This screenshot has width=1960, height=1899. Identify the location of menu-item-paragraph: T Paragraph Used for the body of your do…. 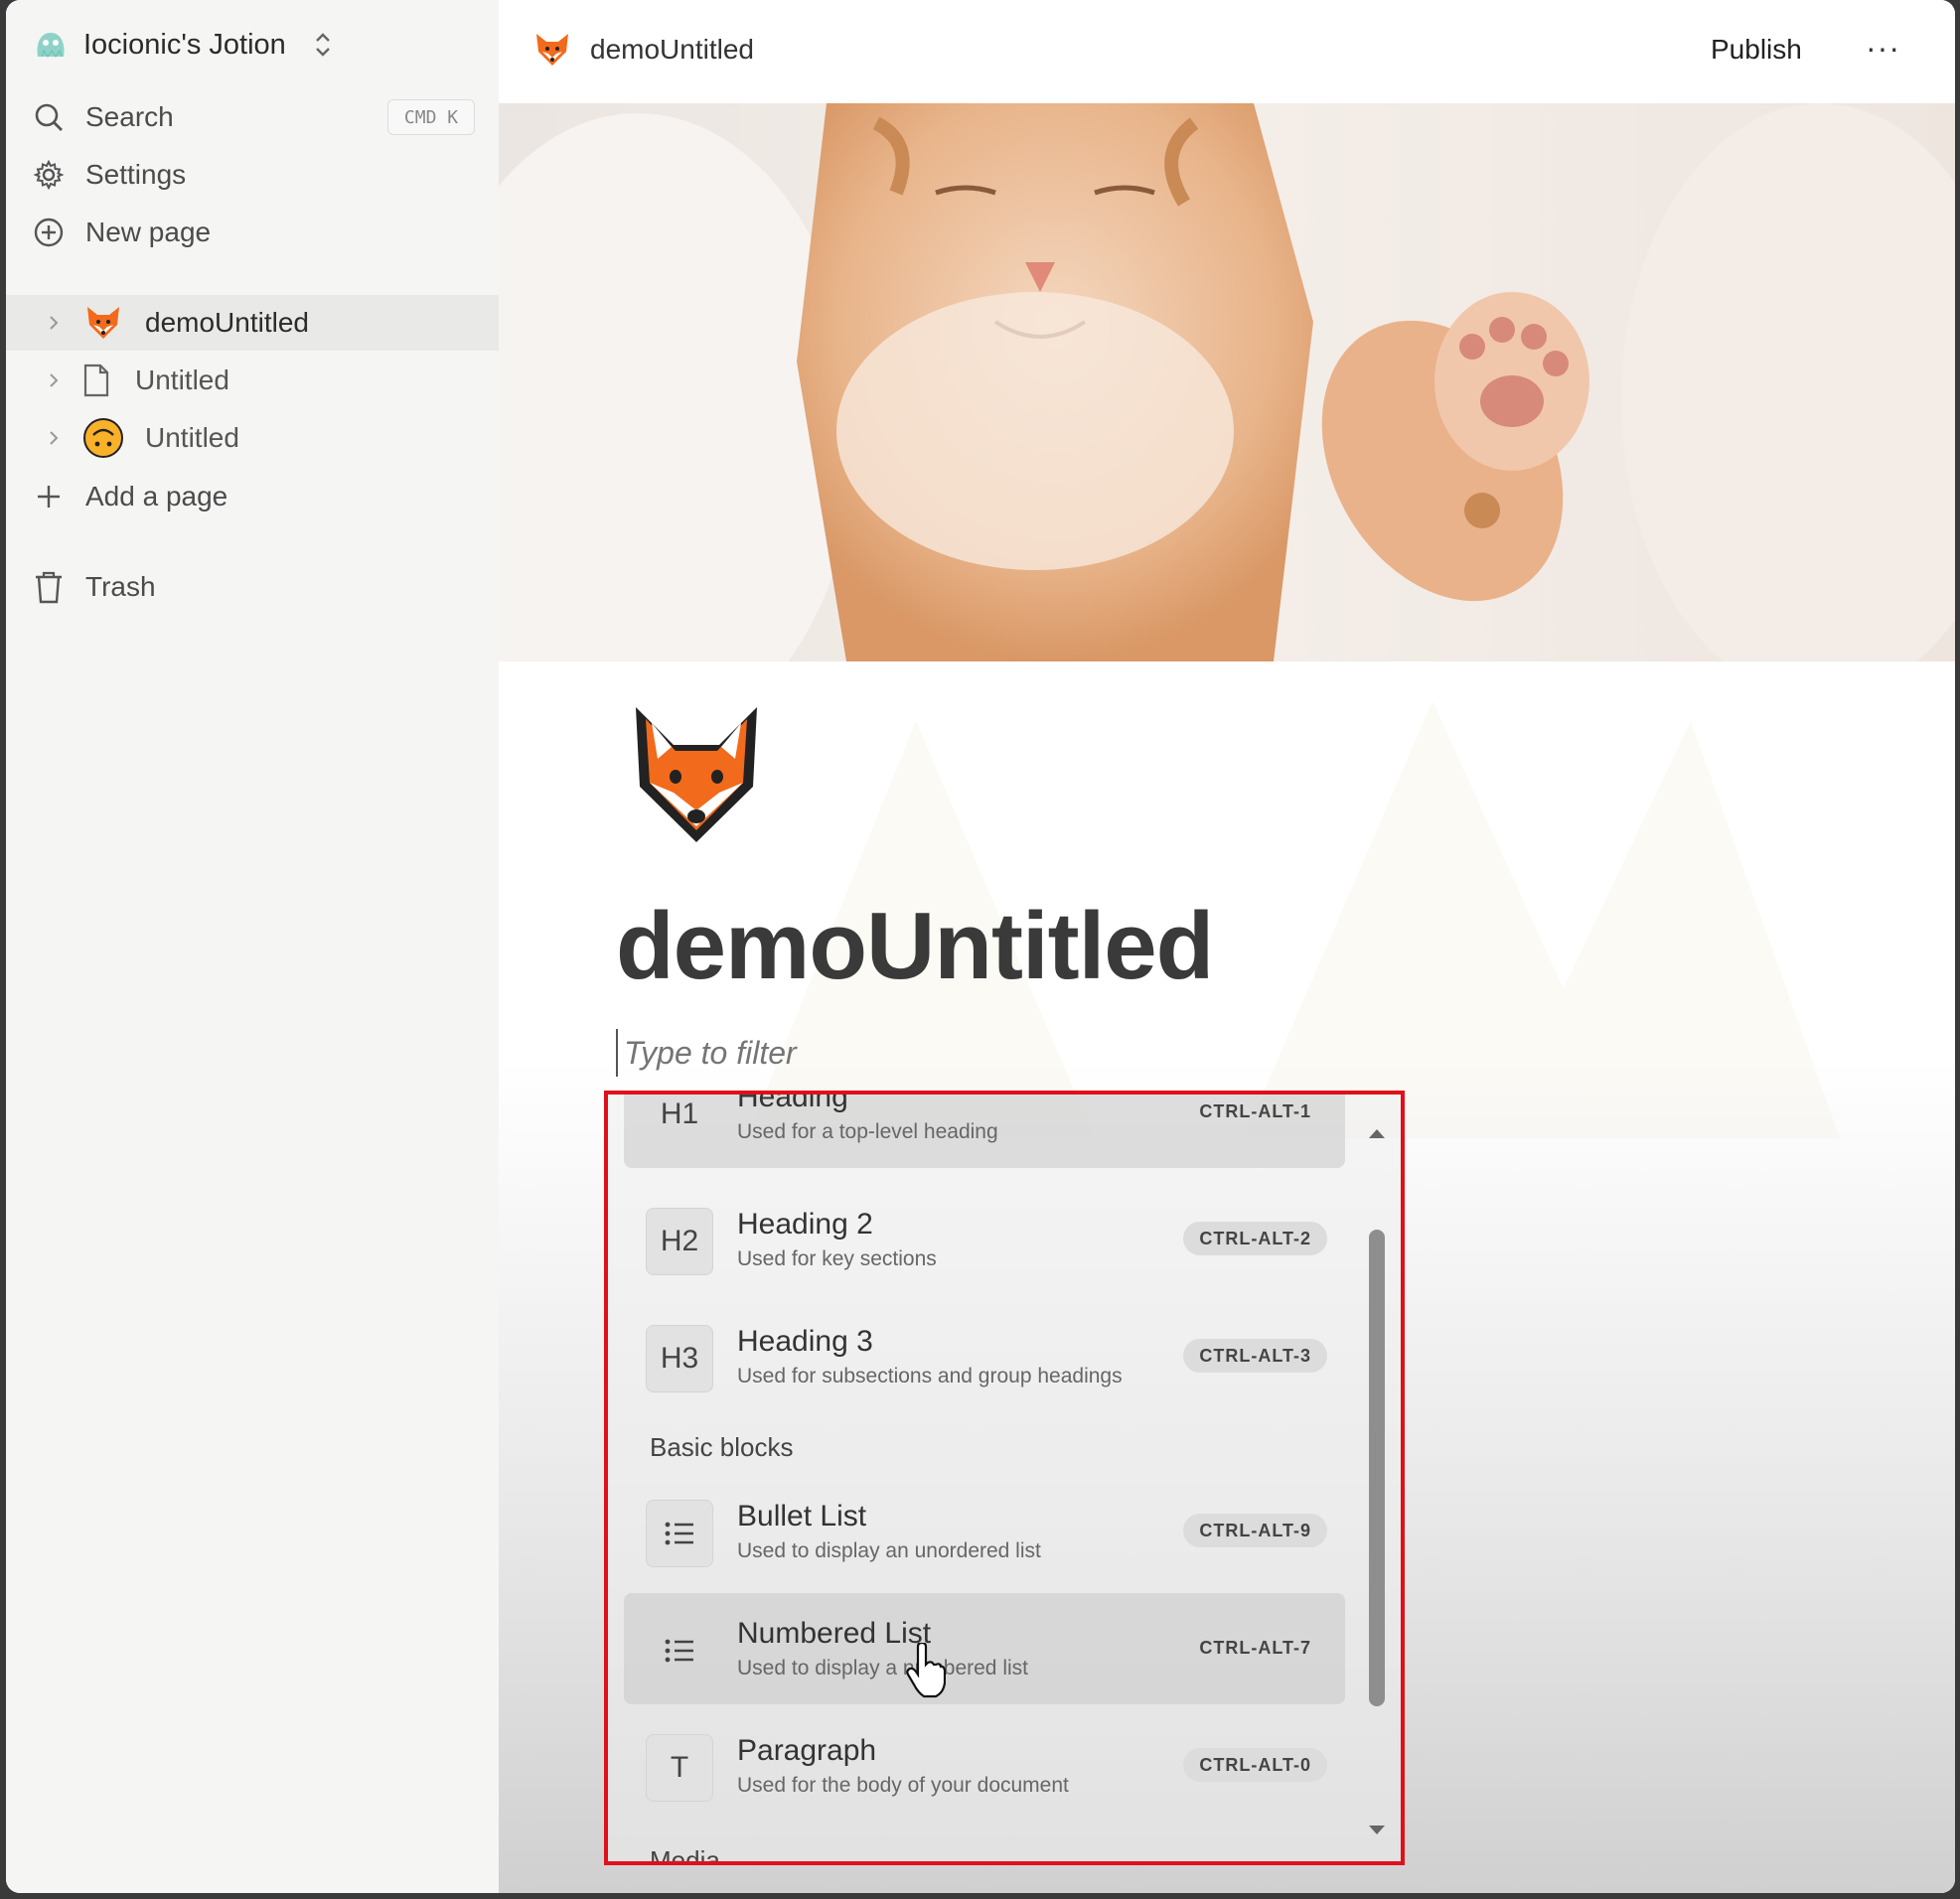
(984, 1766).